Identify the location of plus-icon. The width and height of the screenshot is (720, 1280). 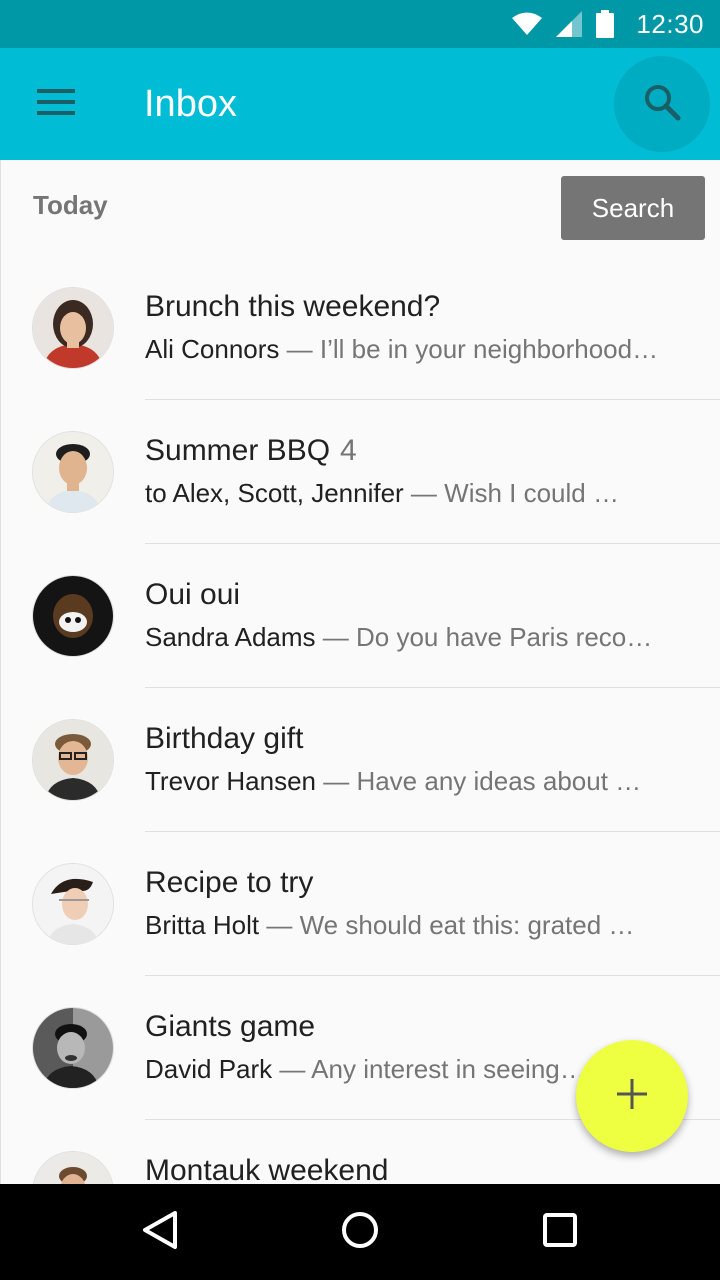
(632, 1096).